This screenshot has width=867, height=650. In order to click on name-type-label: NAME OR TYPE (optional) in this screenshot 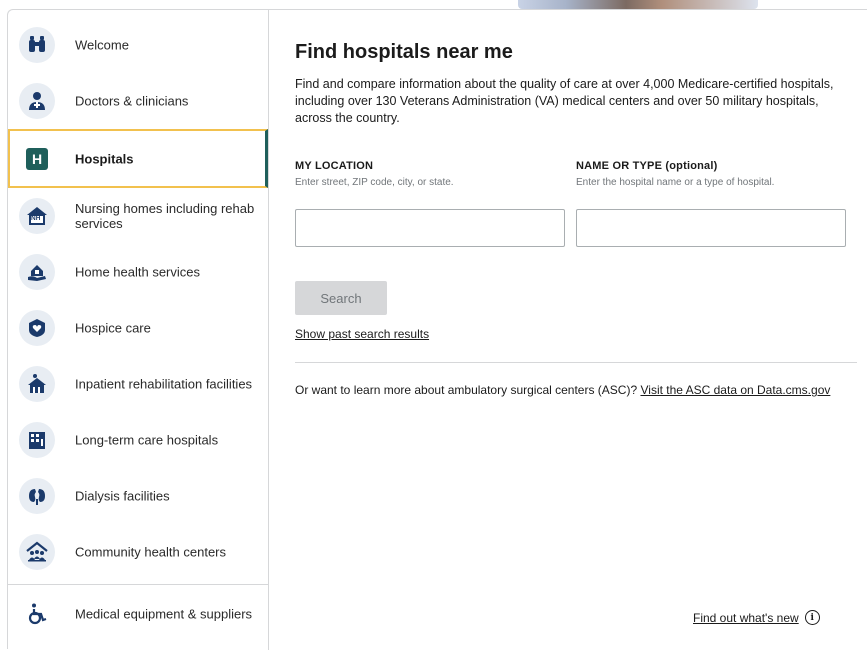, I will do `click(647, 166)`.